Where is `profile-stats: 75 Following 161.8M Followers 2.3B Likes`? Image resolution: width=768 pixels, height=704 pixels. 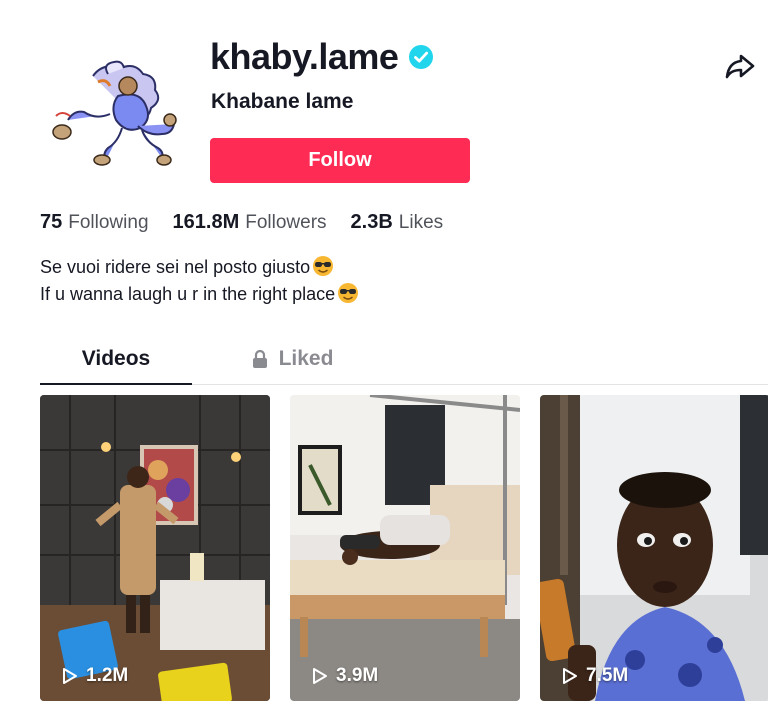 profile-stats: 75 Following 161.8M Followers 2.3B Likes is located at coordinates (253, 222).